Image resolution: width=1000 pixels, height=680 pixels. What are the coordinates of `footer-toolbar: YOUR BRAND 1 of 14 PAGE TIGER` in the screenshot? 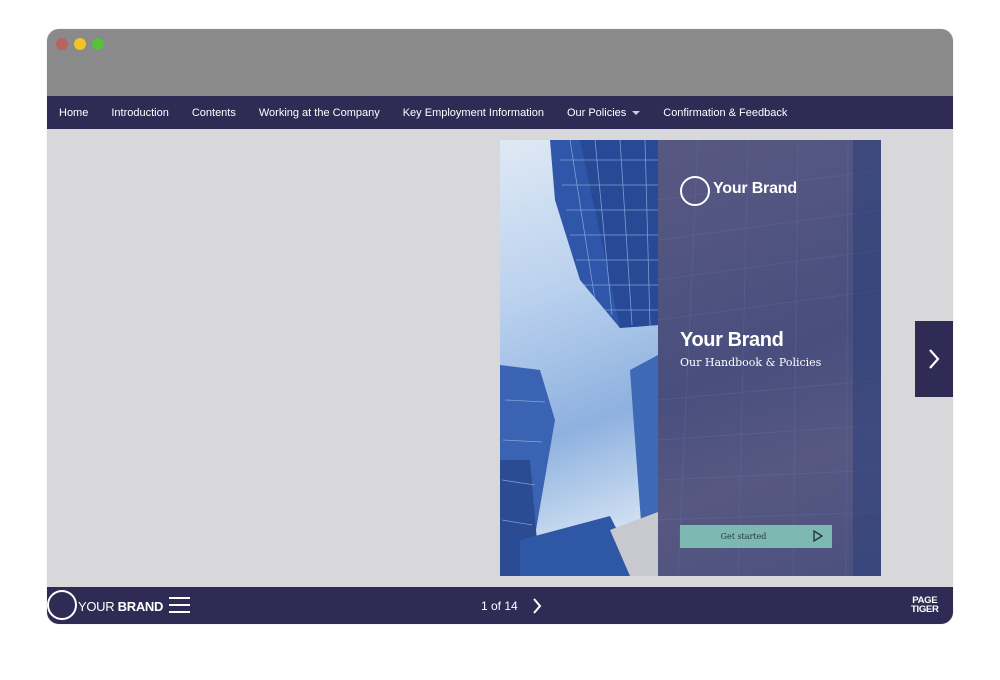 It's located at (500, 605).